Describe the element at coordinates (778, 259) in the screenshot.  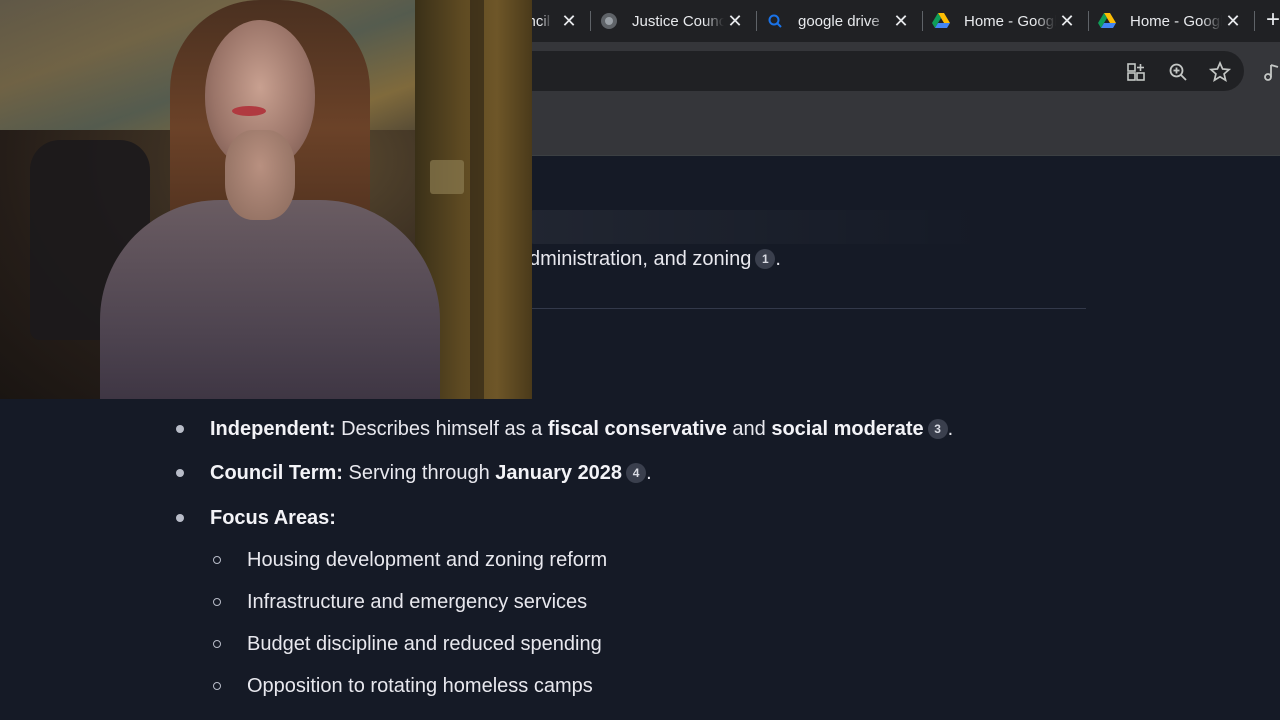
I see `paragraph-end: .` at that location.